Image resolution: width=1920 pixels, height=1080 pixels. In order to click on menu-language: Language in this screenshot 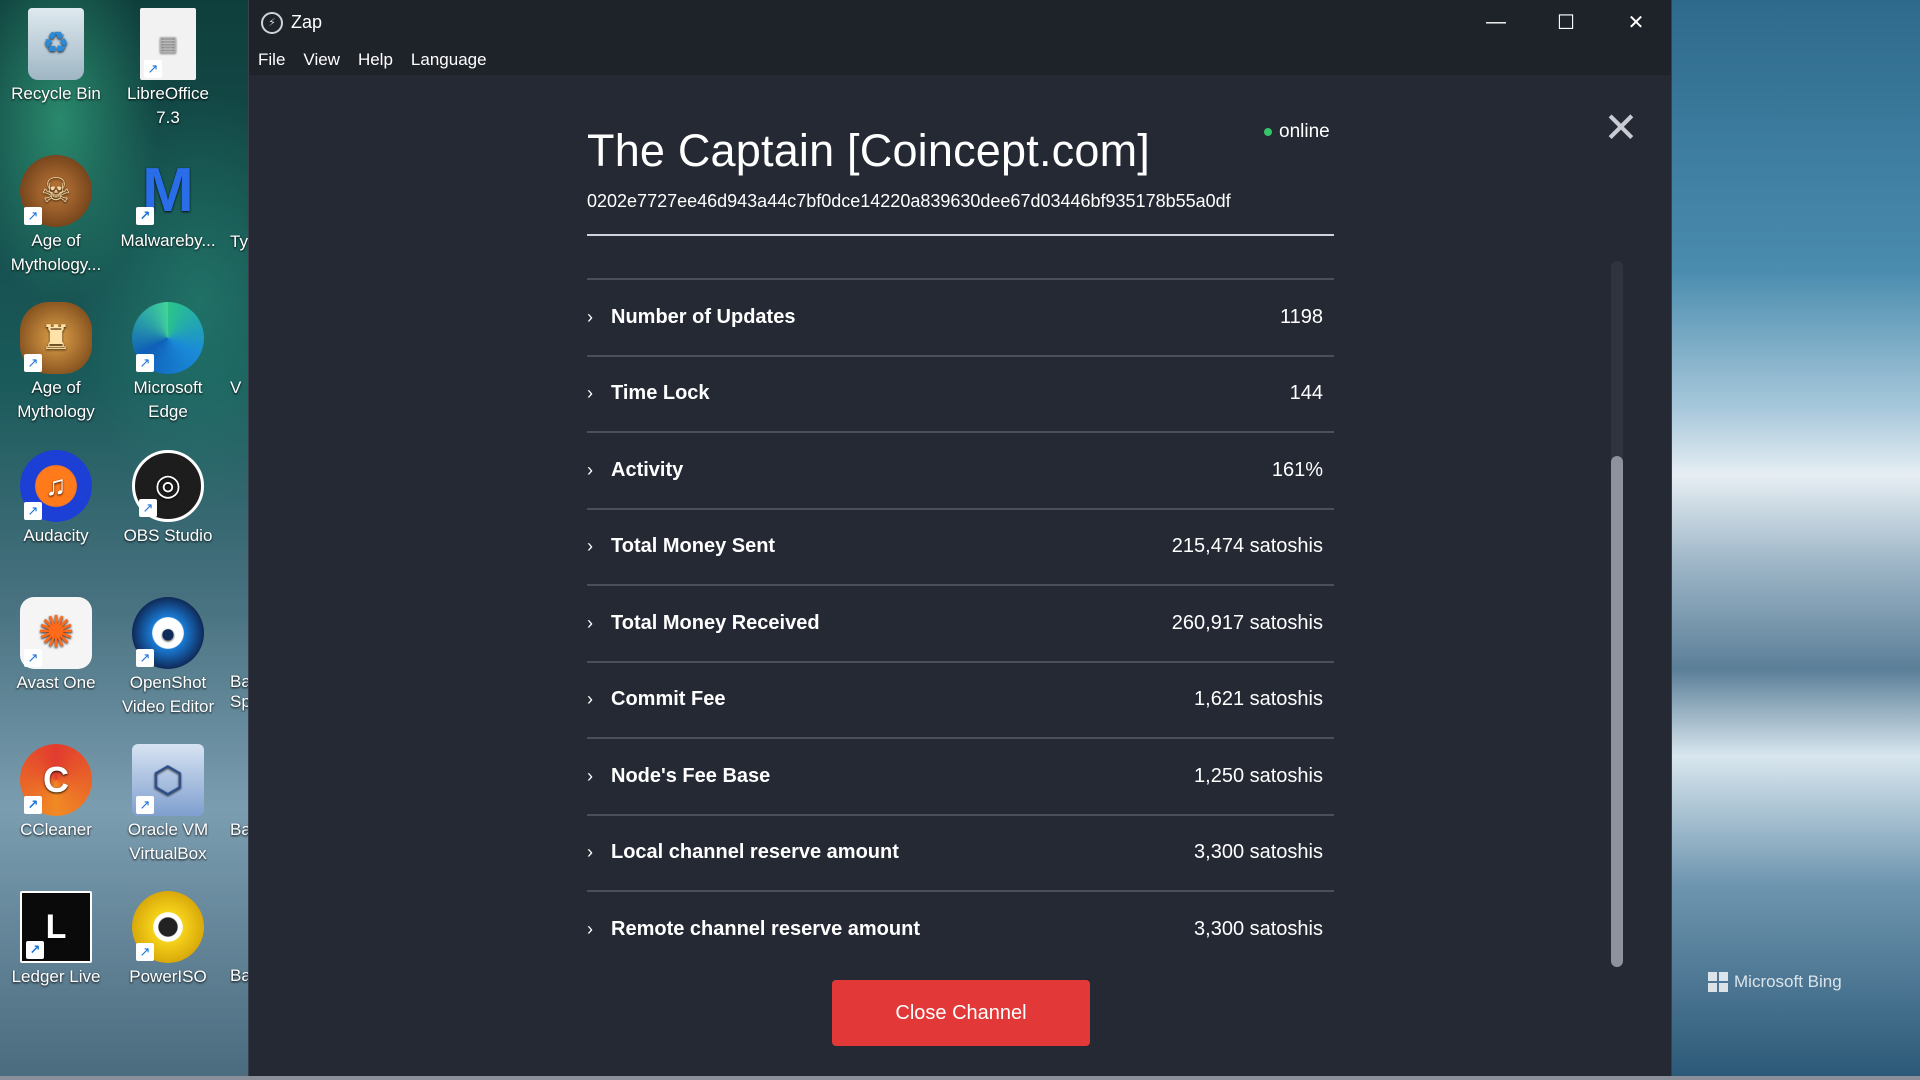, I will do `click(449, 60)`.